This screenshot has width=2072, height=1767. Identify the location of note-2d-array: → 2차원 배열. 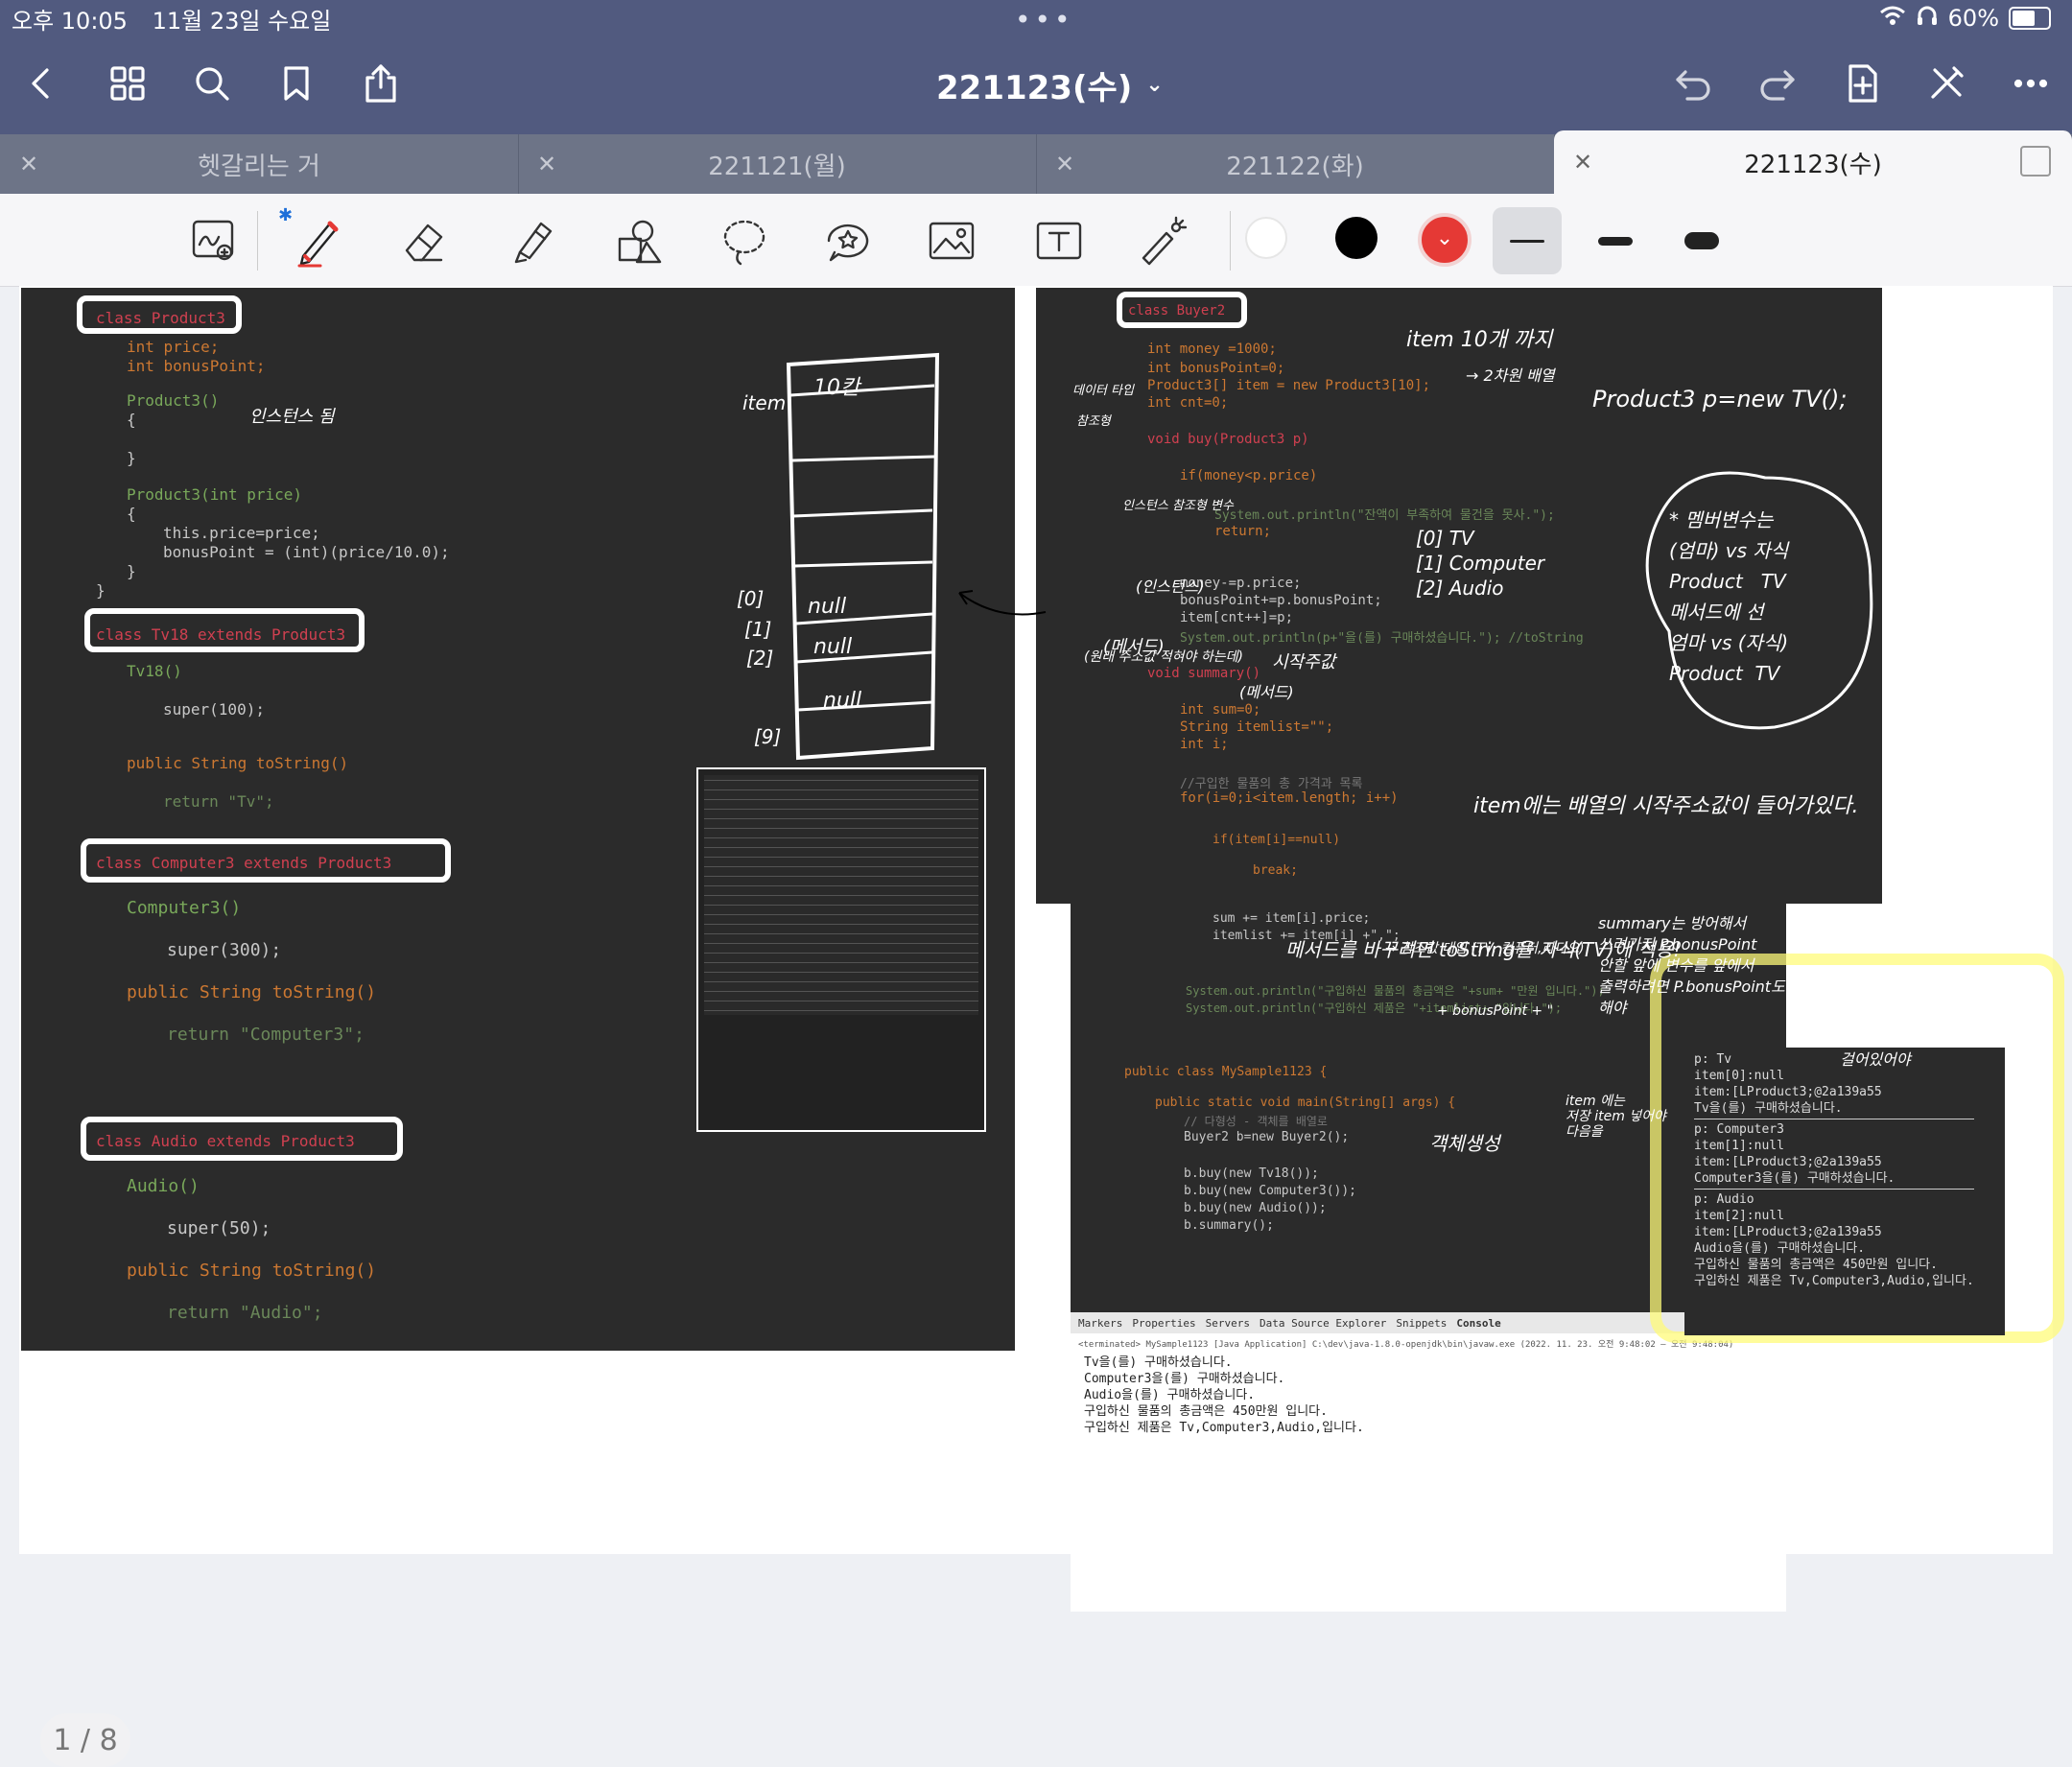
(1510, 375).